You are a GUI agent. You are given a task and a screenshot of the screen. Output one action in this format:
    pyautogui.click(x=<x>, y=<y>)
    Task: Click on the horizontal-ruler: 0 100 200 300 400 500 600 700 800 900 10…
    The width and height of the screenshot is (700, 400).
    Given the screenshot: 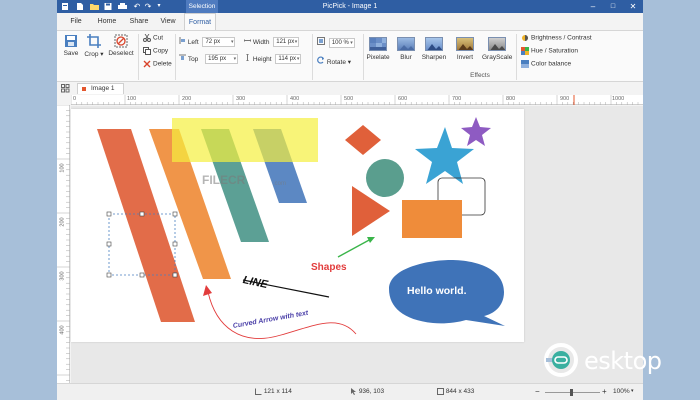 What is the action you would take?
    pyautogui.click(x=357, y=100)
    